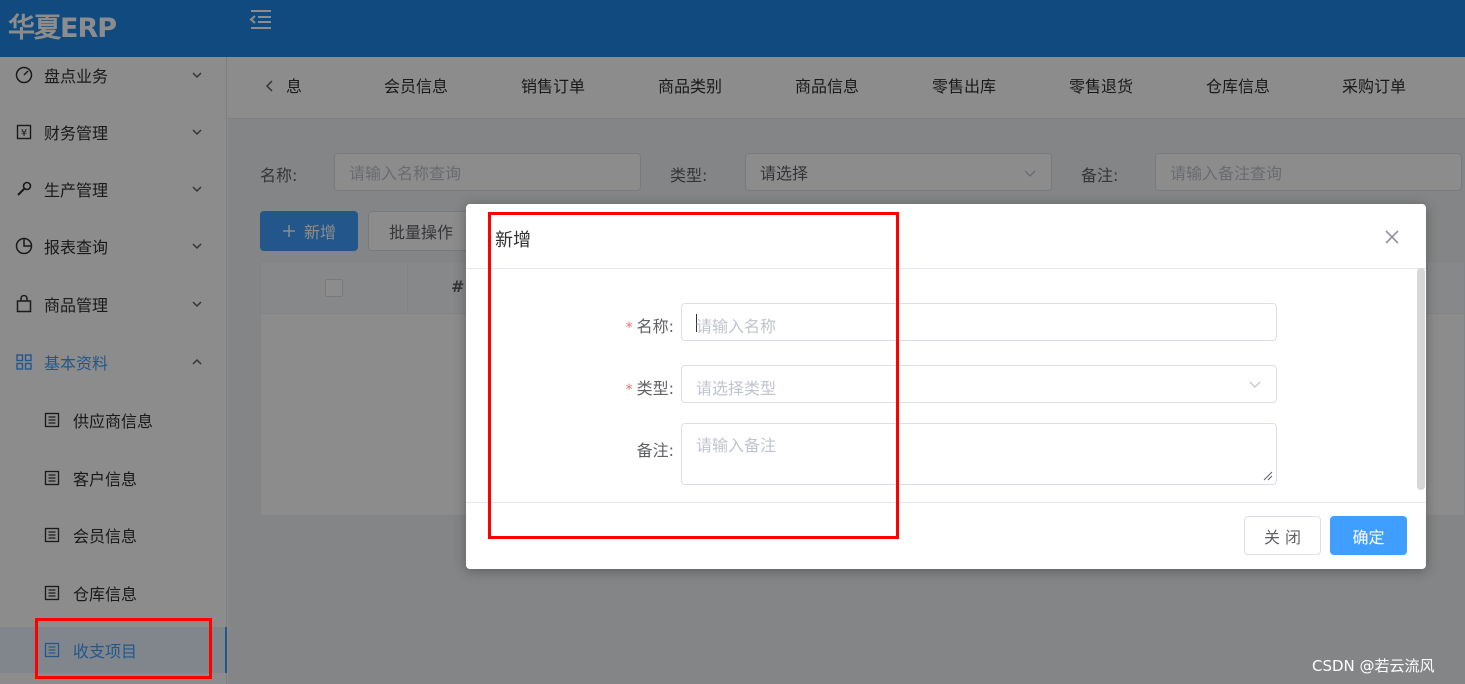 The image size is (1465, 684). What do you see at coordinates (1268, 476) in the screenshot?
I see `resize-handle-icon` at bounding box center [1268, 476].